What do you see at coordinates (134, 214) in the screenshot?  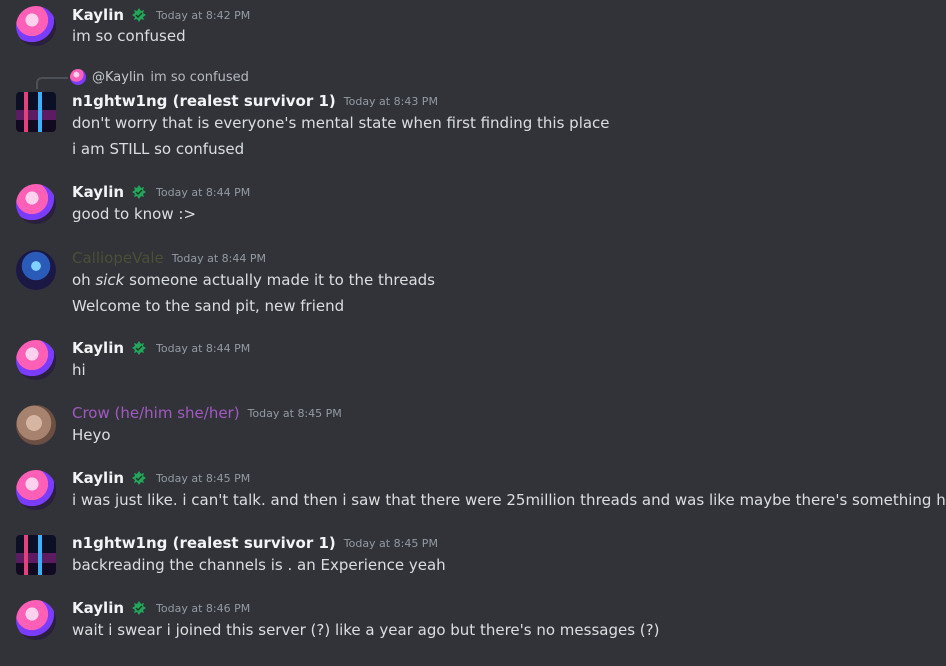 I see `message-text: good to know :>` at bounding box center [134, 214].